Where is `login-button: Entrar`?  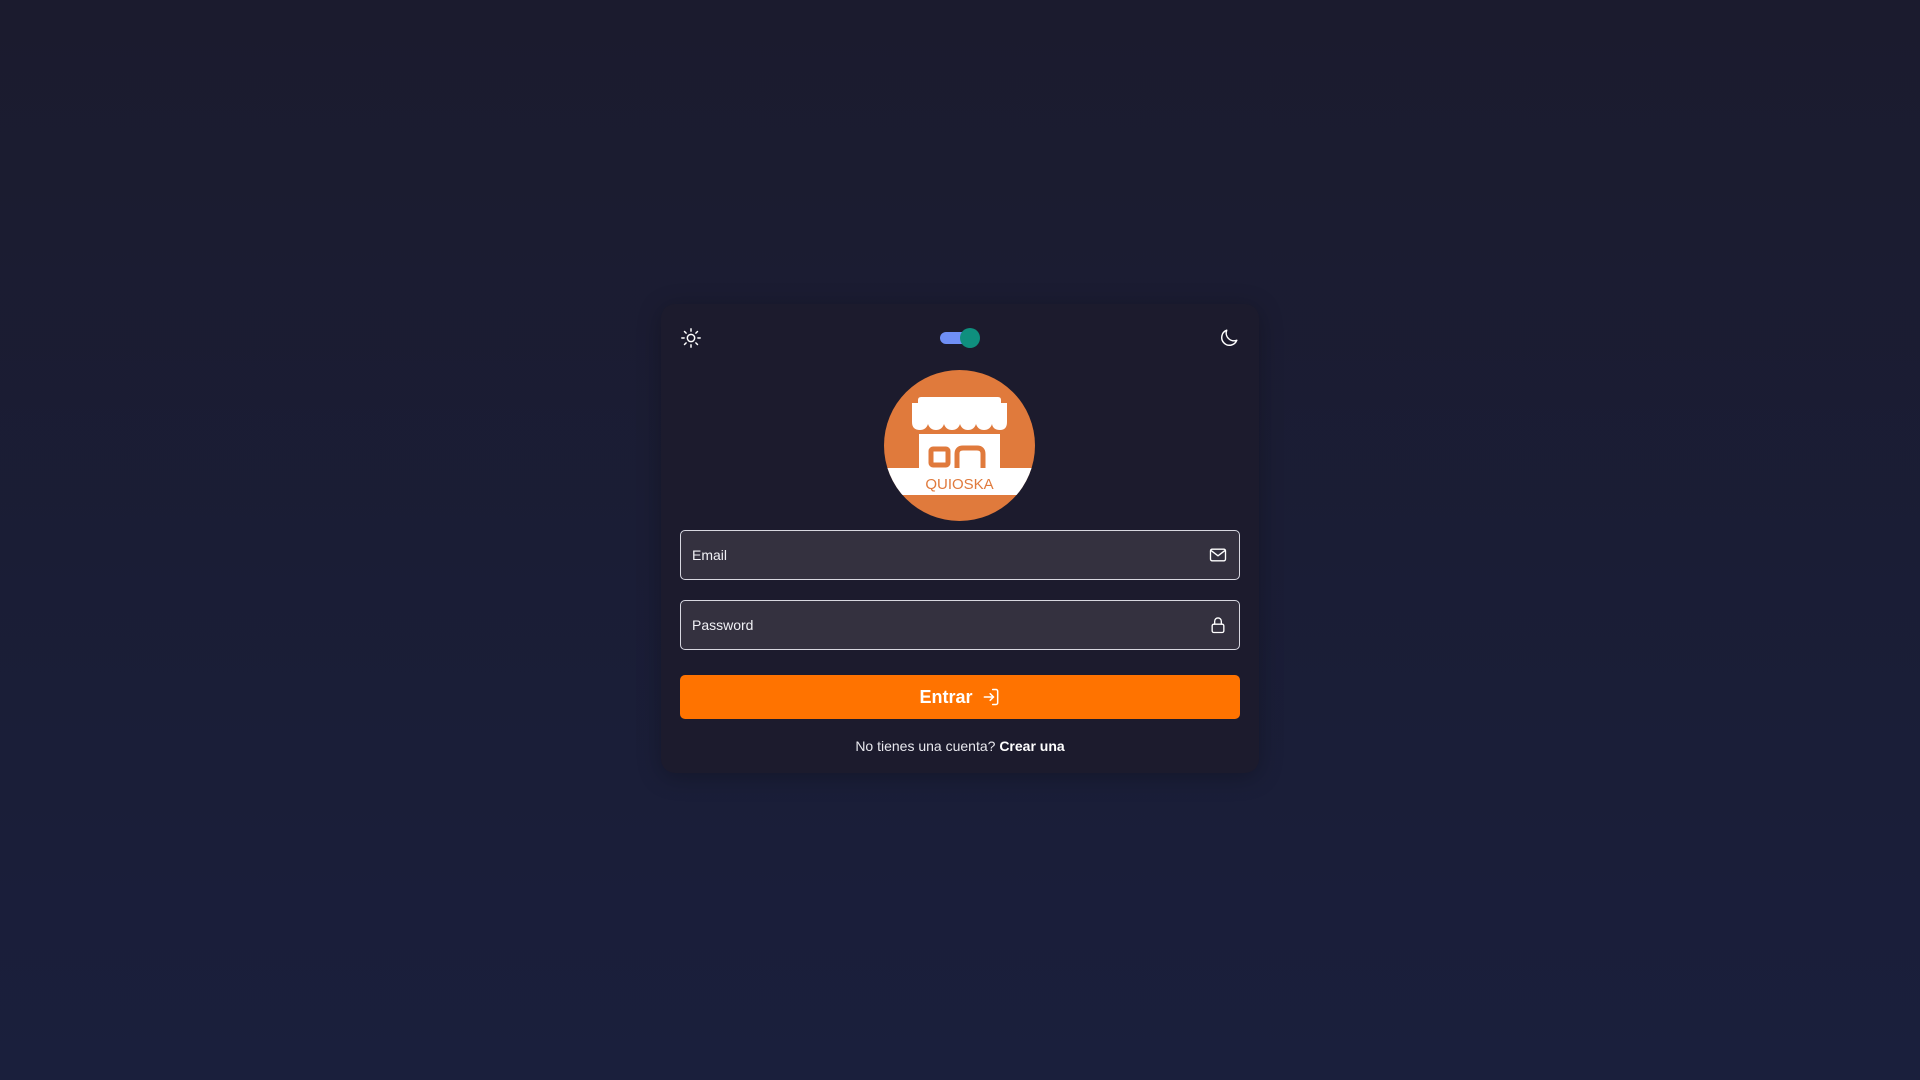
login-button: Entrar is located at coordinates (960, 697).